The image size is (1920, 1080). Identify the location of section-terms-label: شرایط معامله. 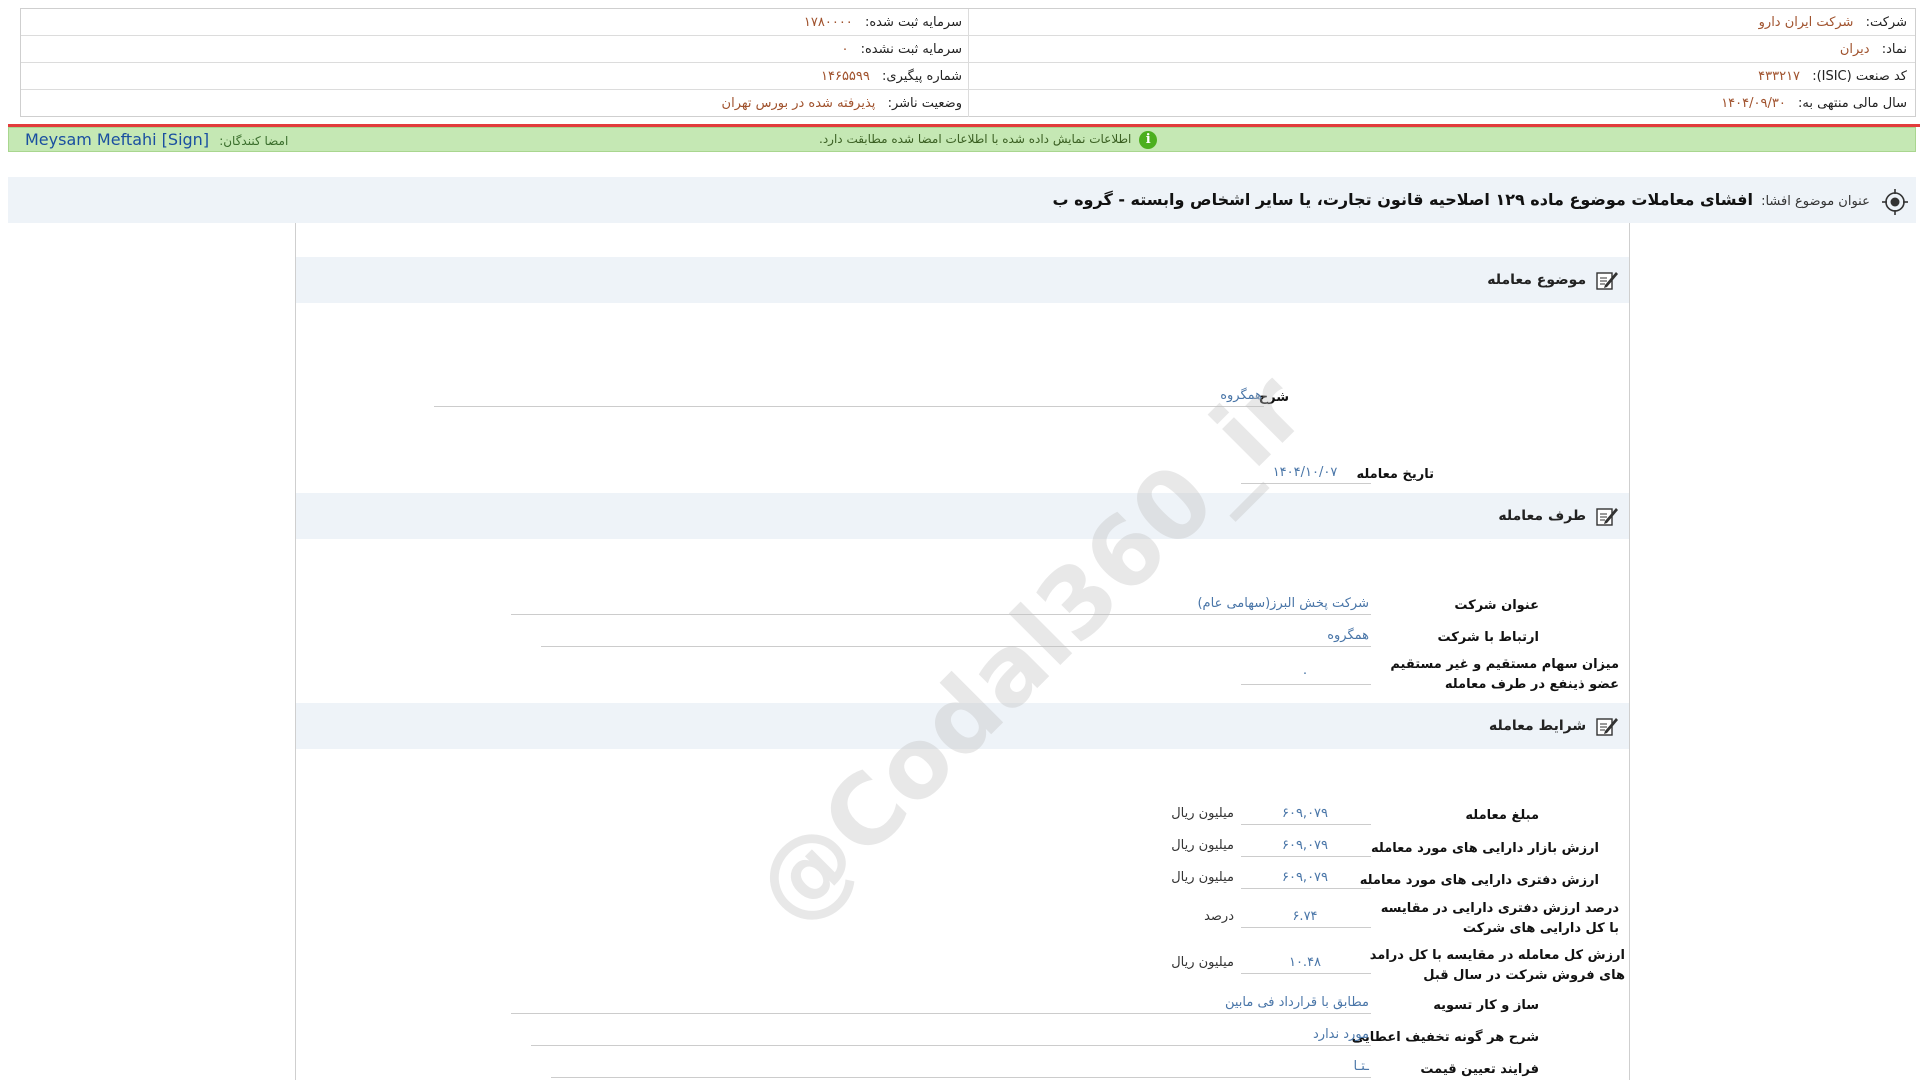
(1538, 726).